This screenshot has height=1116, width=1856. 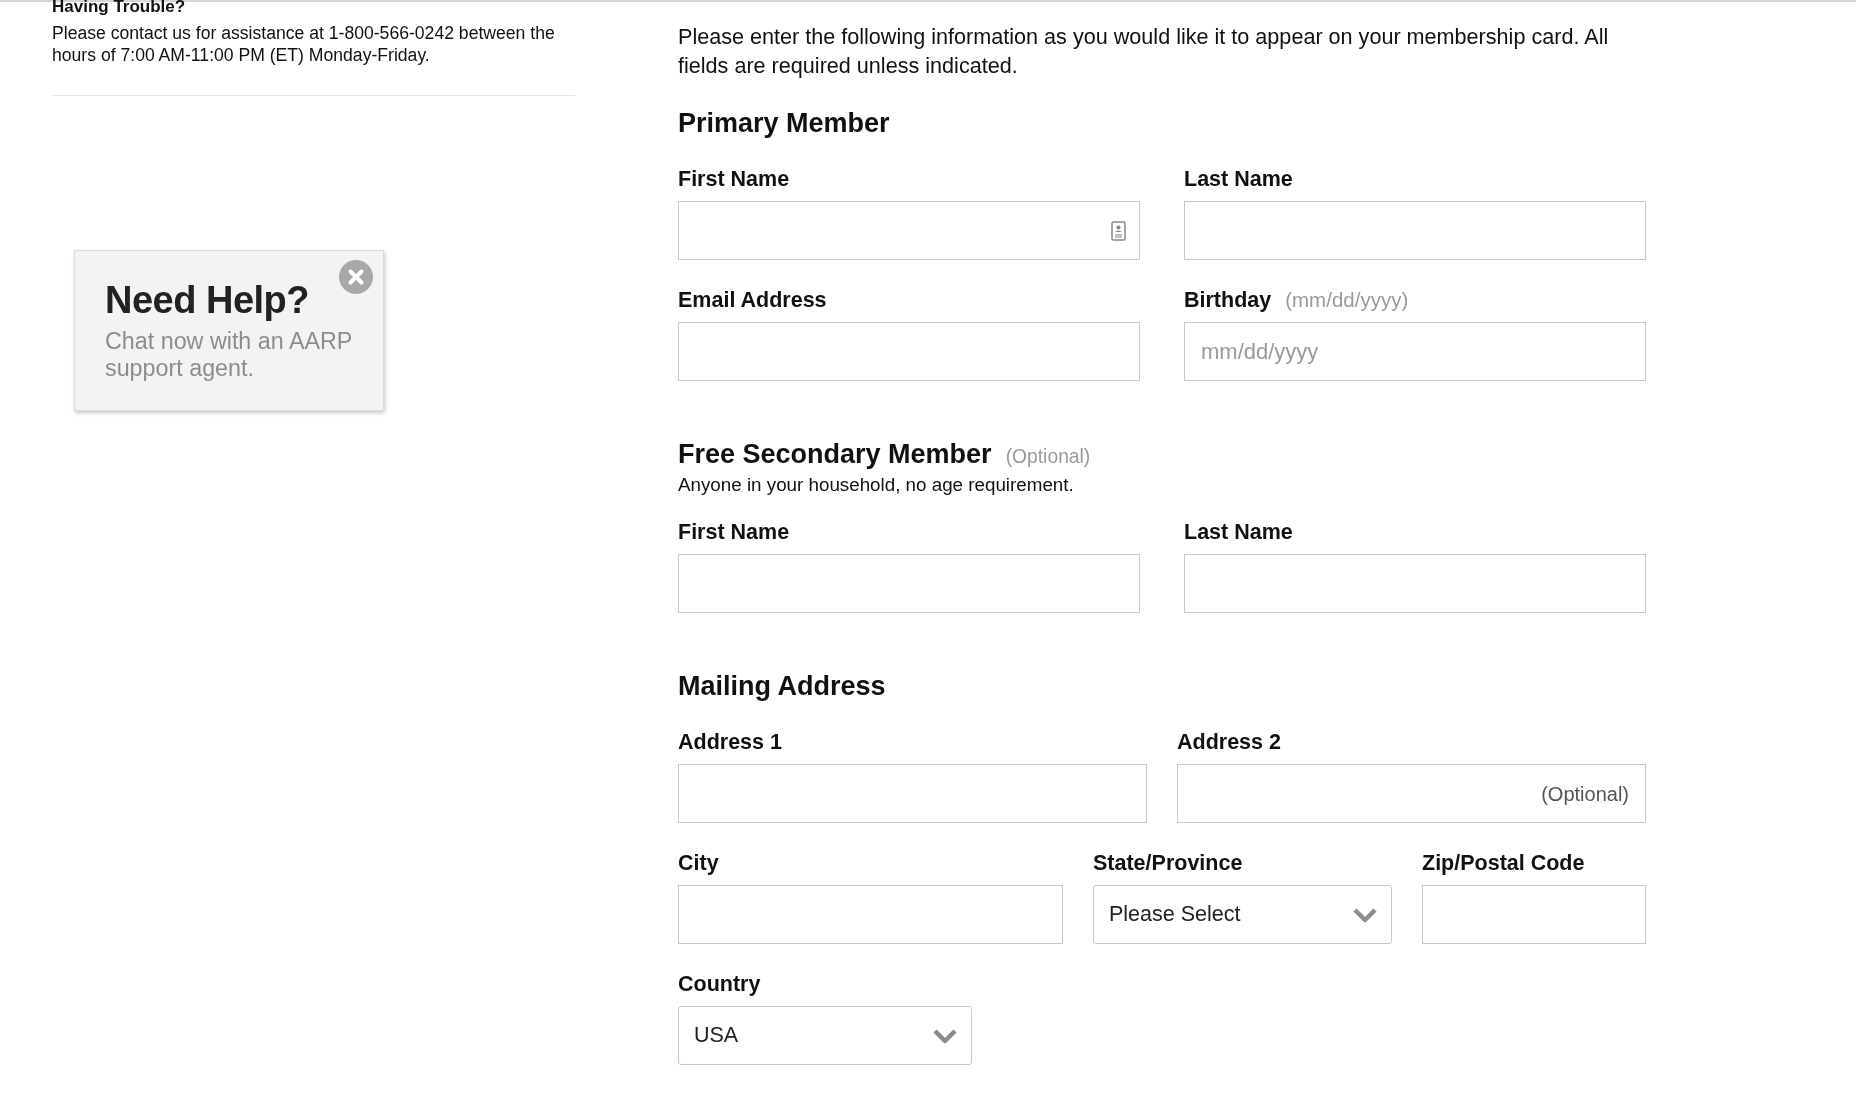 I want to click on field-label: Address 2, so click(x=1229, y=742).